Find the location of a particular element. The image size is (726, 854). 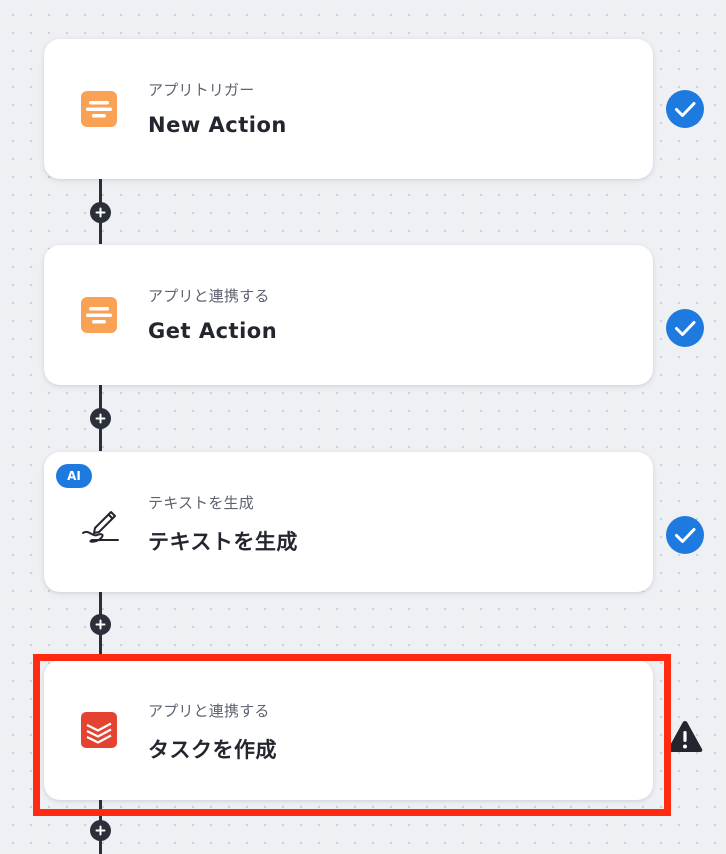

flow-step-card: アプリトリガー New Action is located at coordinates (348, 109).